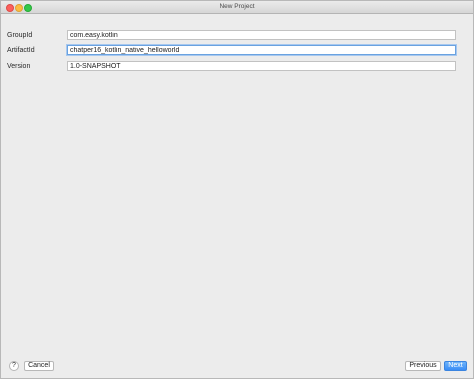 This screenshot has width=474, height=379. I want to click on cancel-button: Cancel, so click(39, 366).